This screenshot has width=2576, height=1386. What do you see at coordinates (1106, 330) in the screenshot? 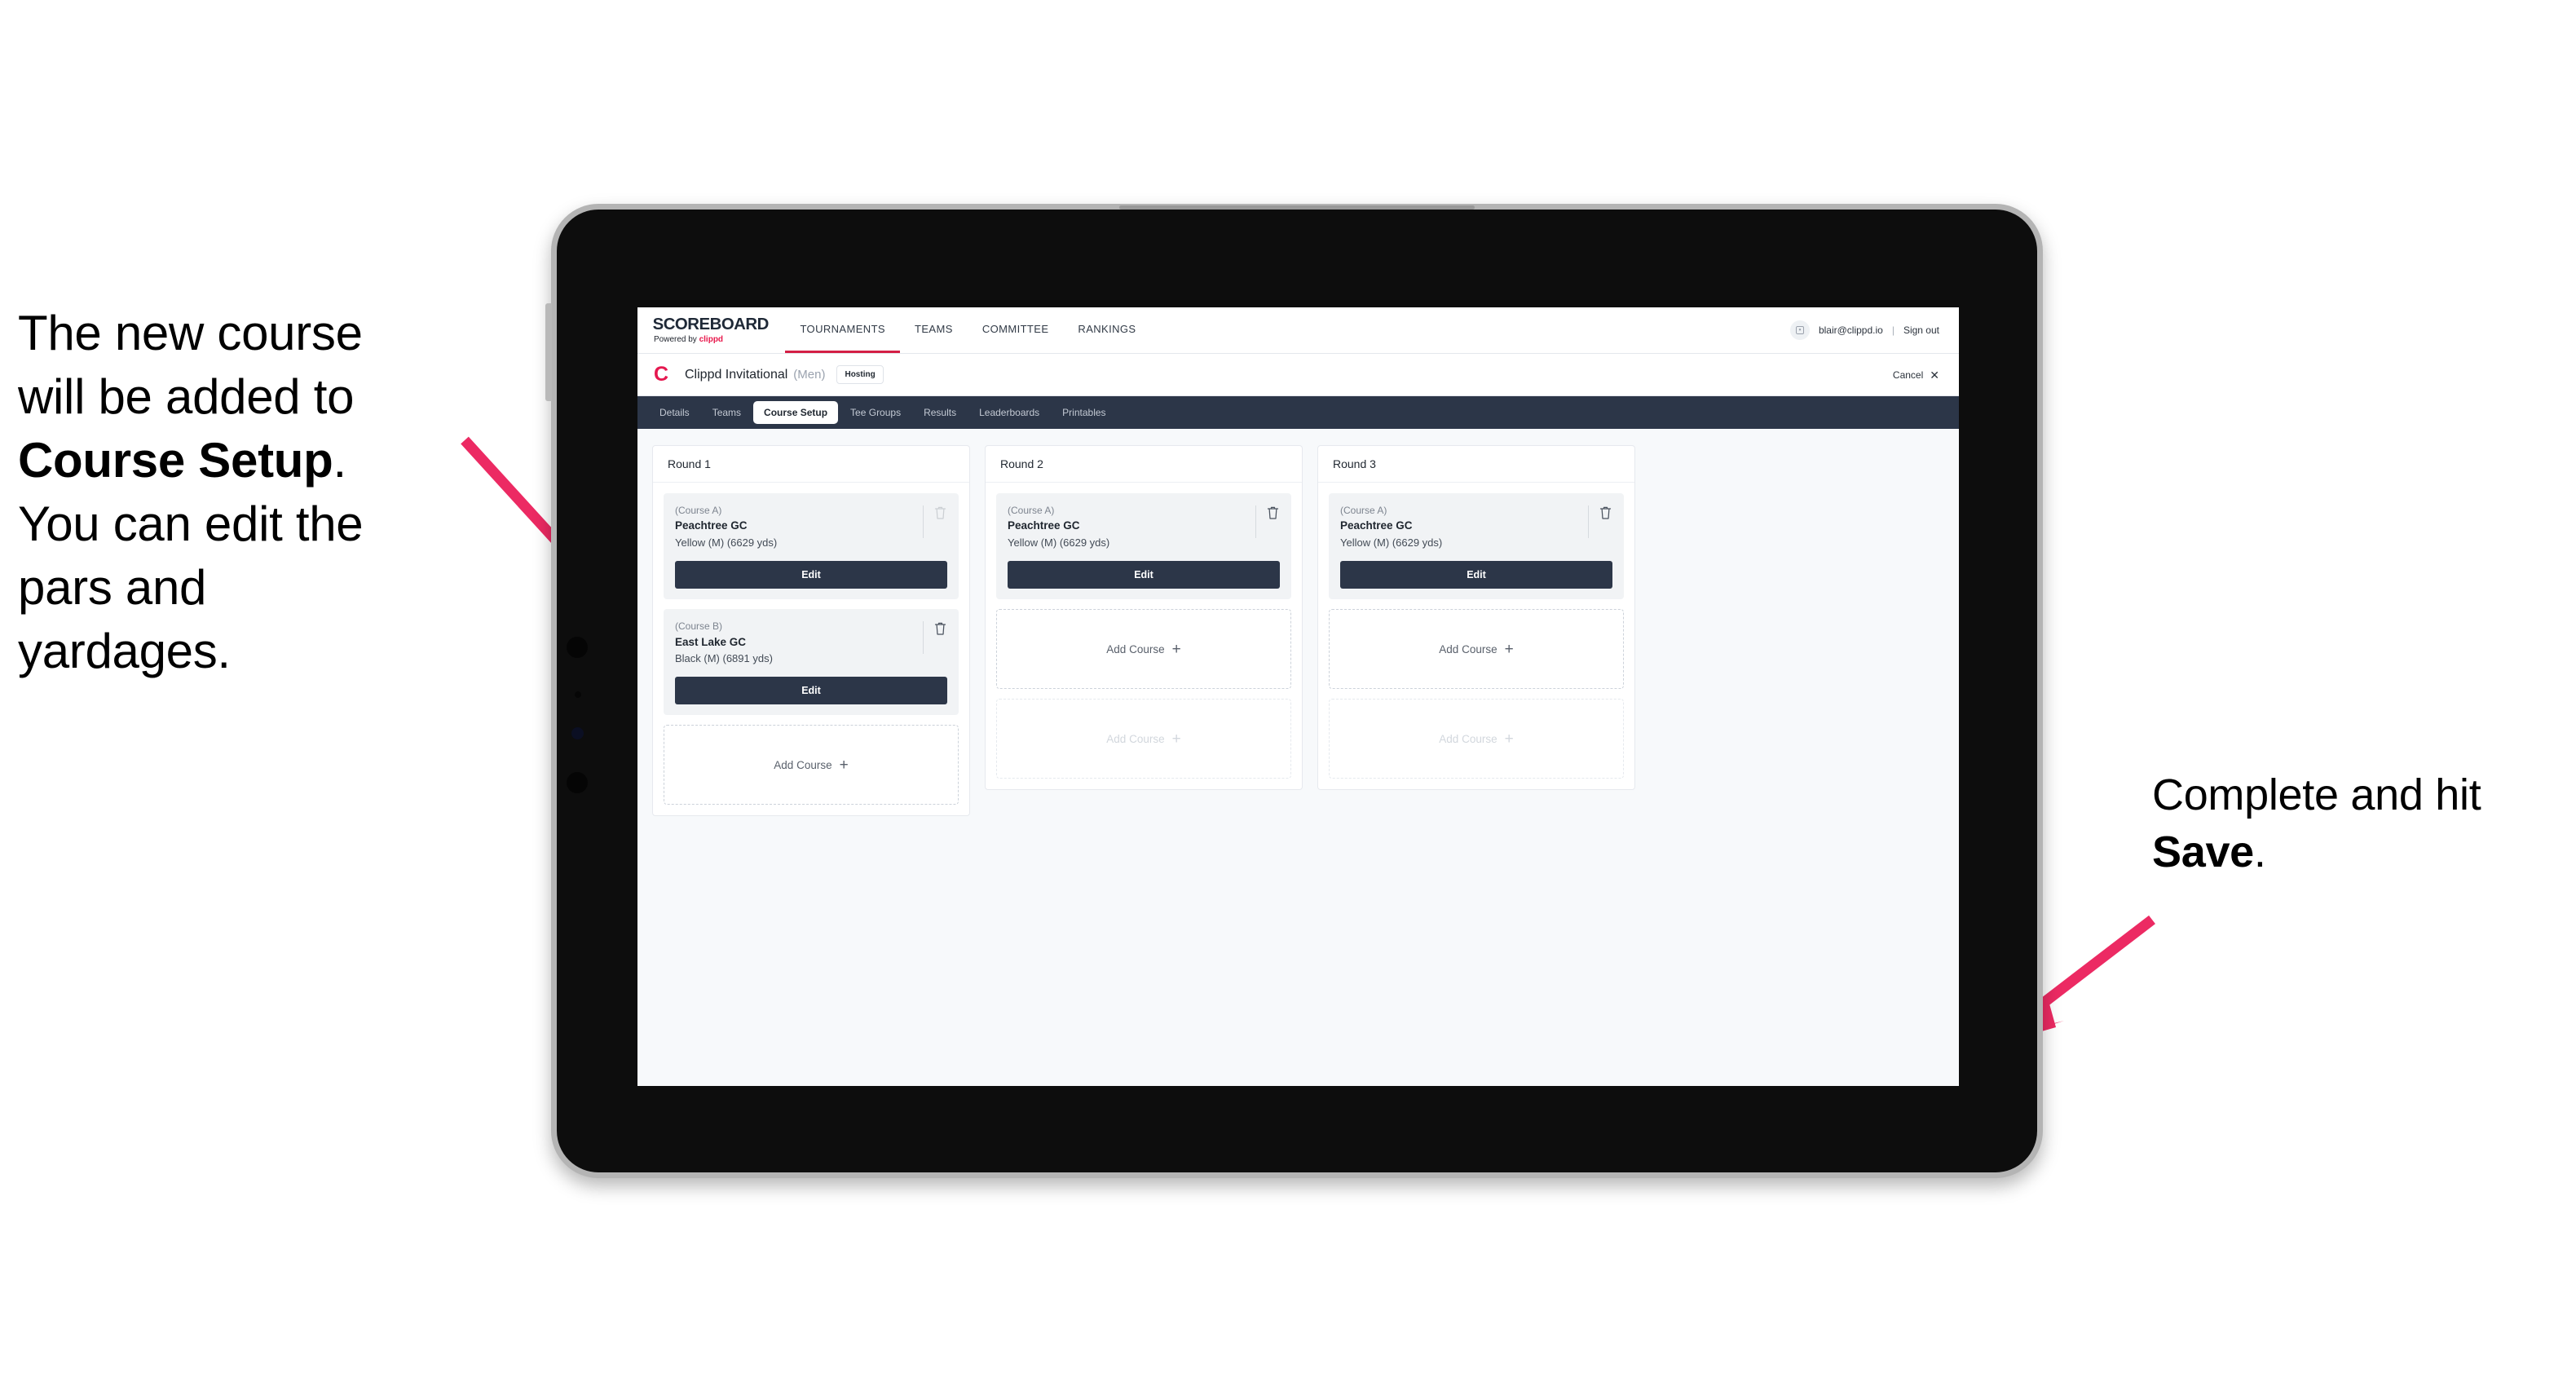
I see `nav-item-rankings: RANKINGS` at bounding box center [1106, 330].